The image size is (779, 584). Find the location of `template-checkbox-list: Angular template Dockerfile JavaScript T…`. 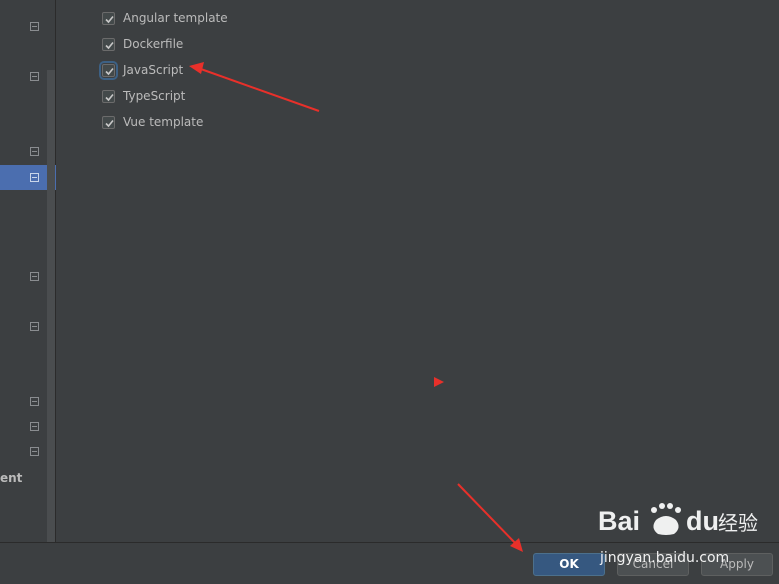

template-checkbox-list: Angular template Dockerfile JavaScript T… is located at coordinates (220, 70).